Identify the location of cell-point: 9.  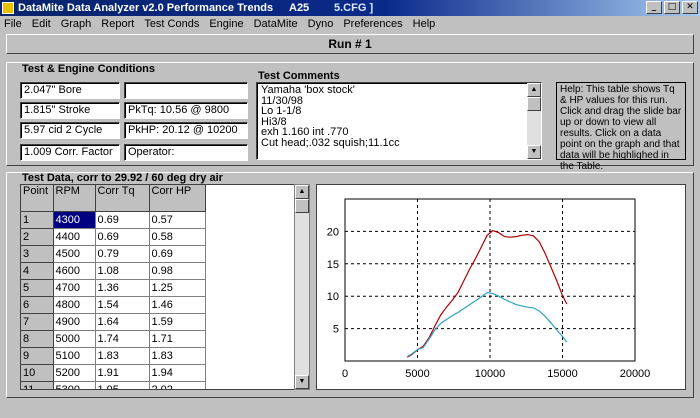
(37, 356).